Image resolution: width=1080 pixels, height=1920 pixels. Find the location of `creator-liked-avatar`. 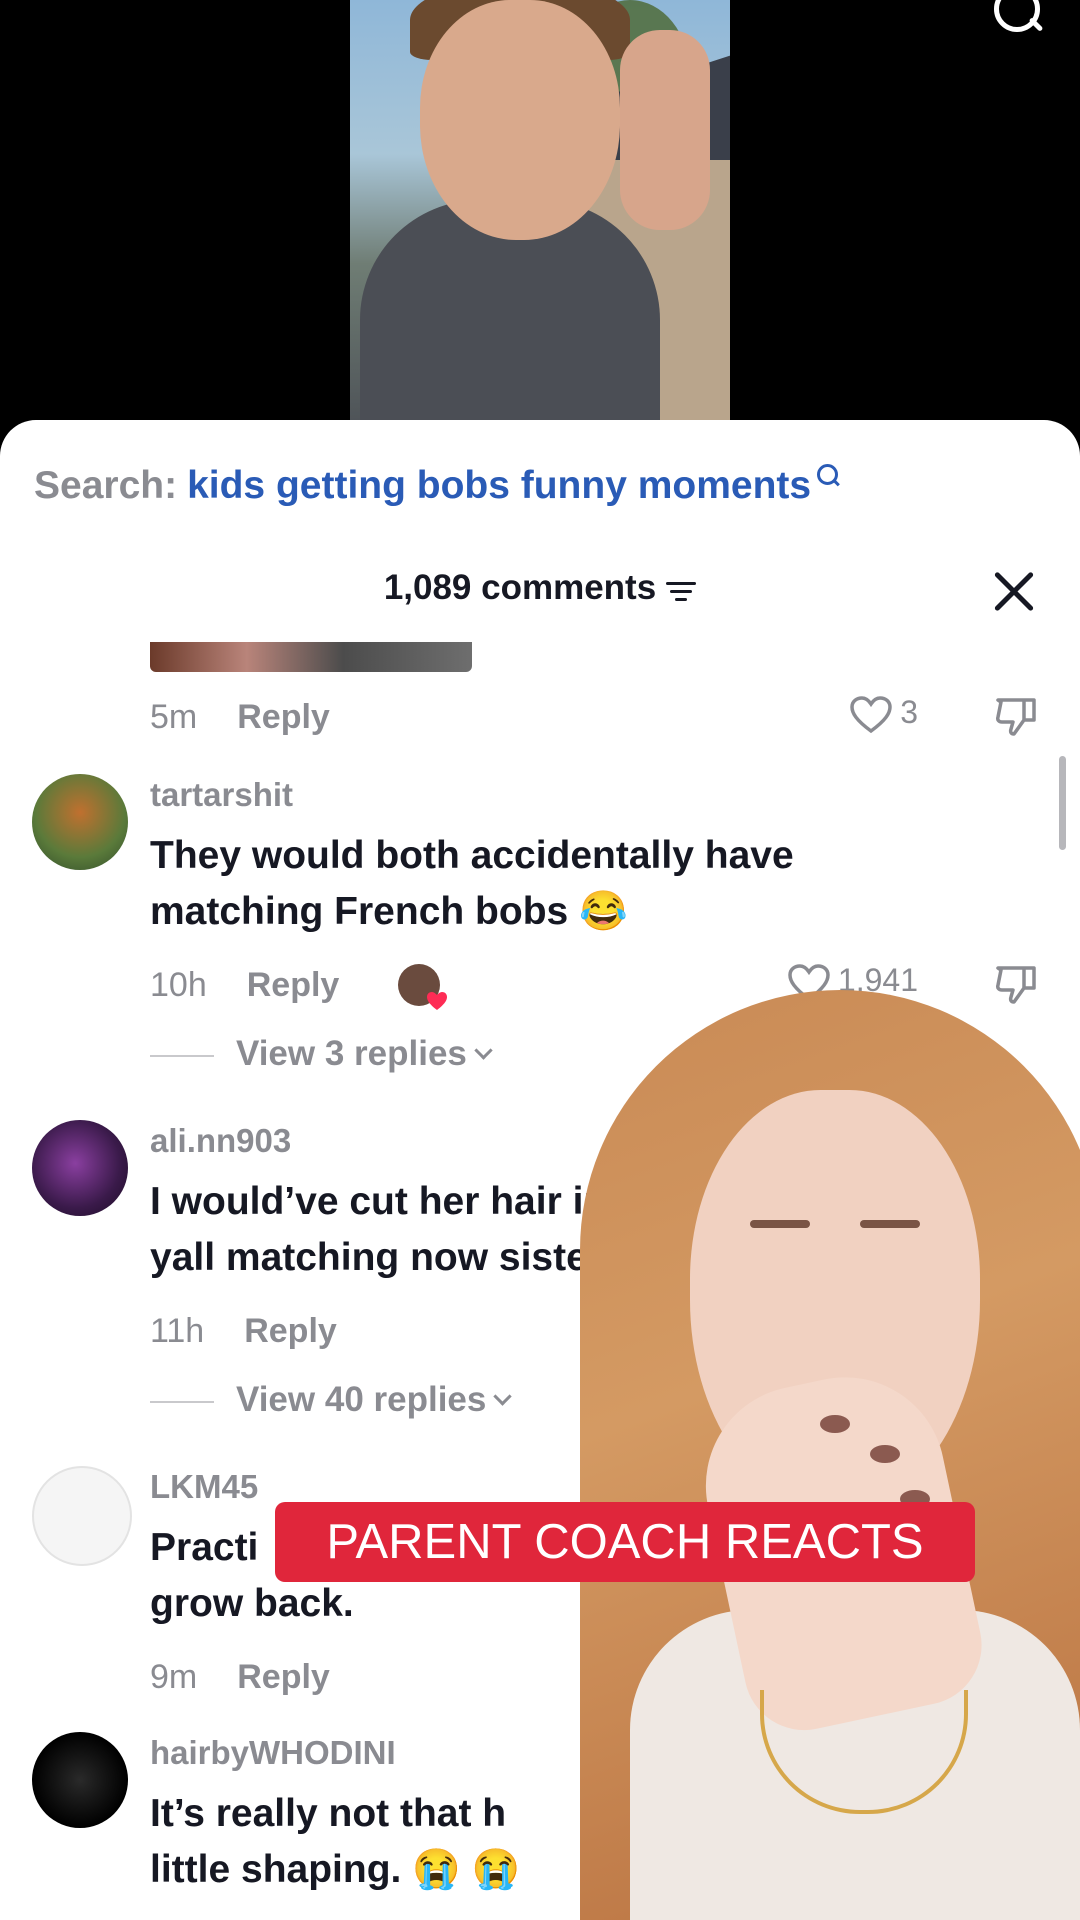

creator-liked-avatar is located at coordinates (422, 987).